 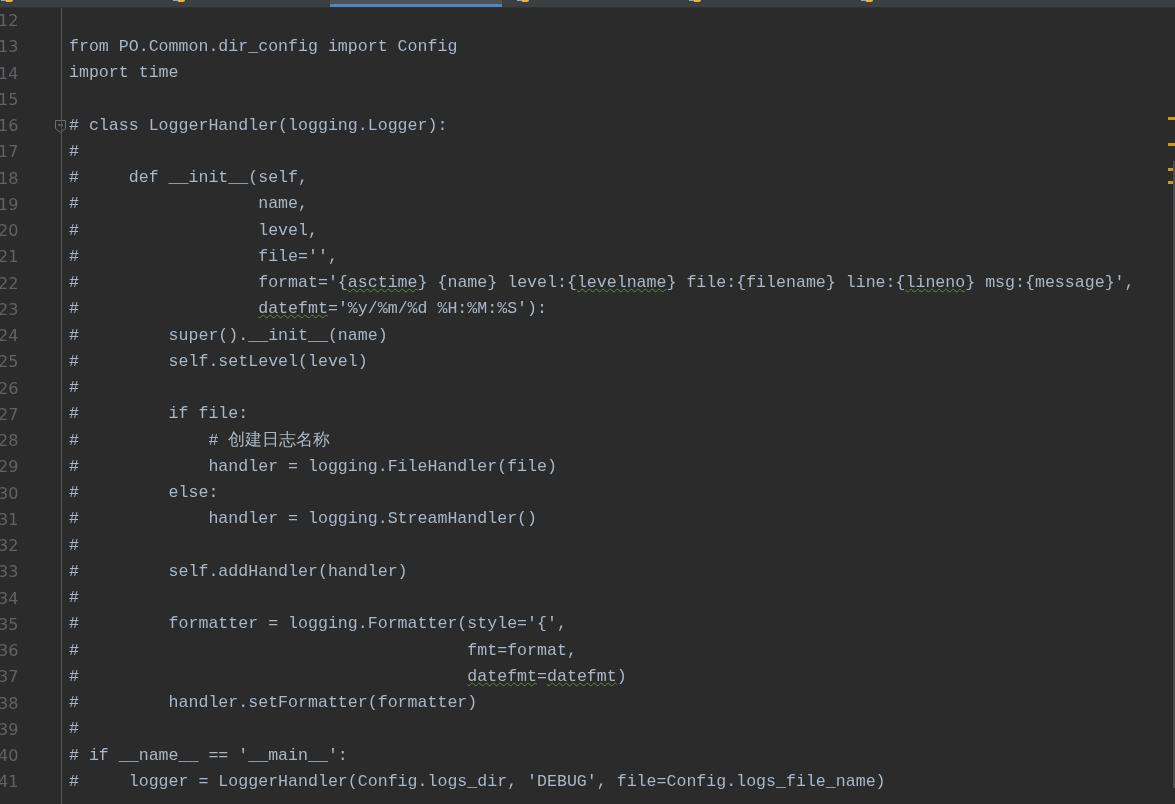 What do you see at coordinates (188, 204) in the screenshot?
I see `code-line: # name,` at bounding box center [188, 204].